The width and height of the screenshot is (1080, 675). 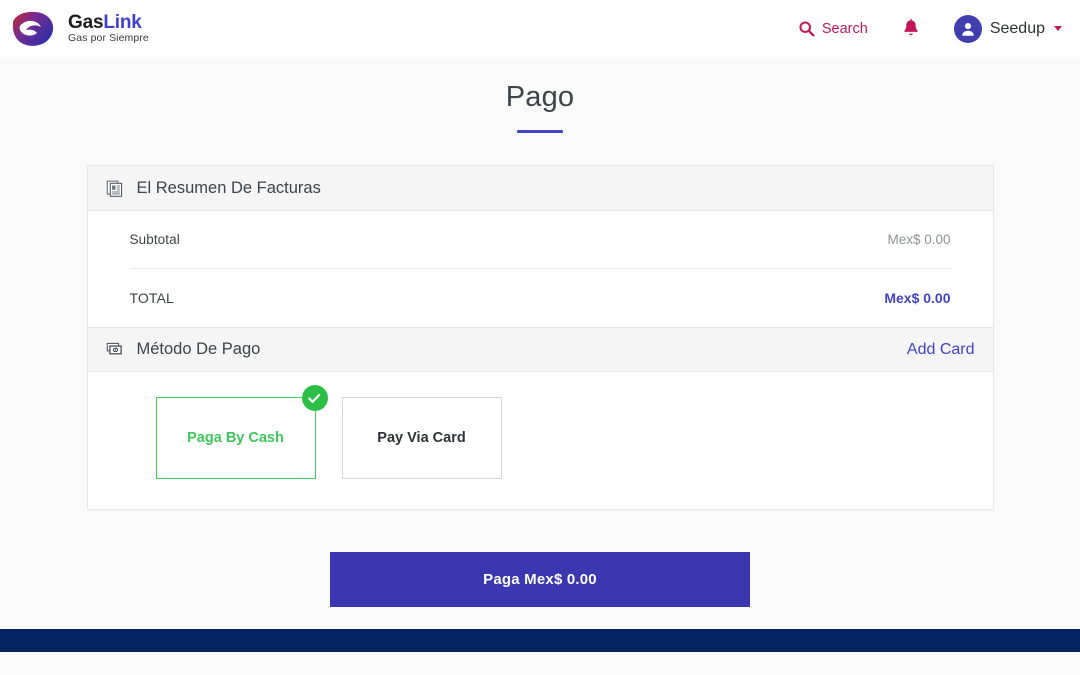 What do you see at coordinates (114, 188) in the screenshot?
I see `invoice-document-icon` at bounding box center [114, 188].